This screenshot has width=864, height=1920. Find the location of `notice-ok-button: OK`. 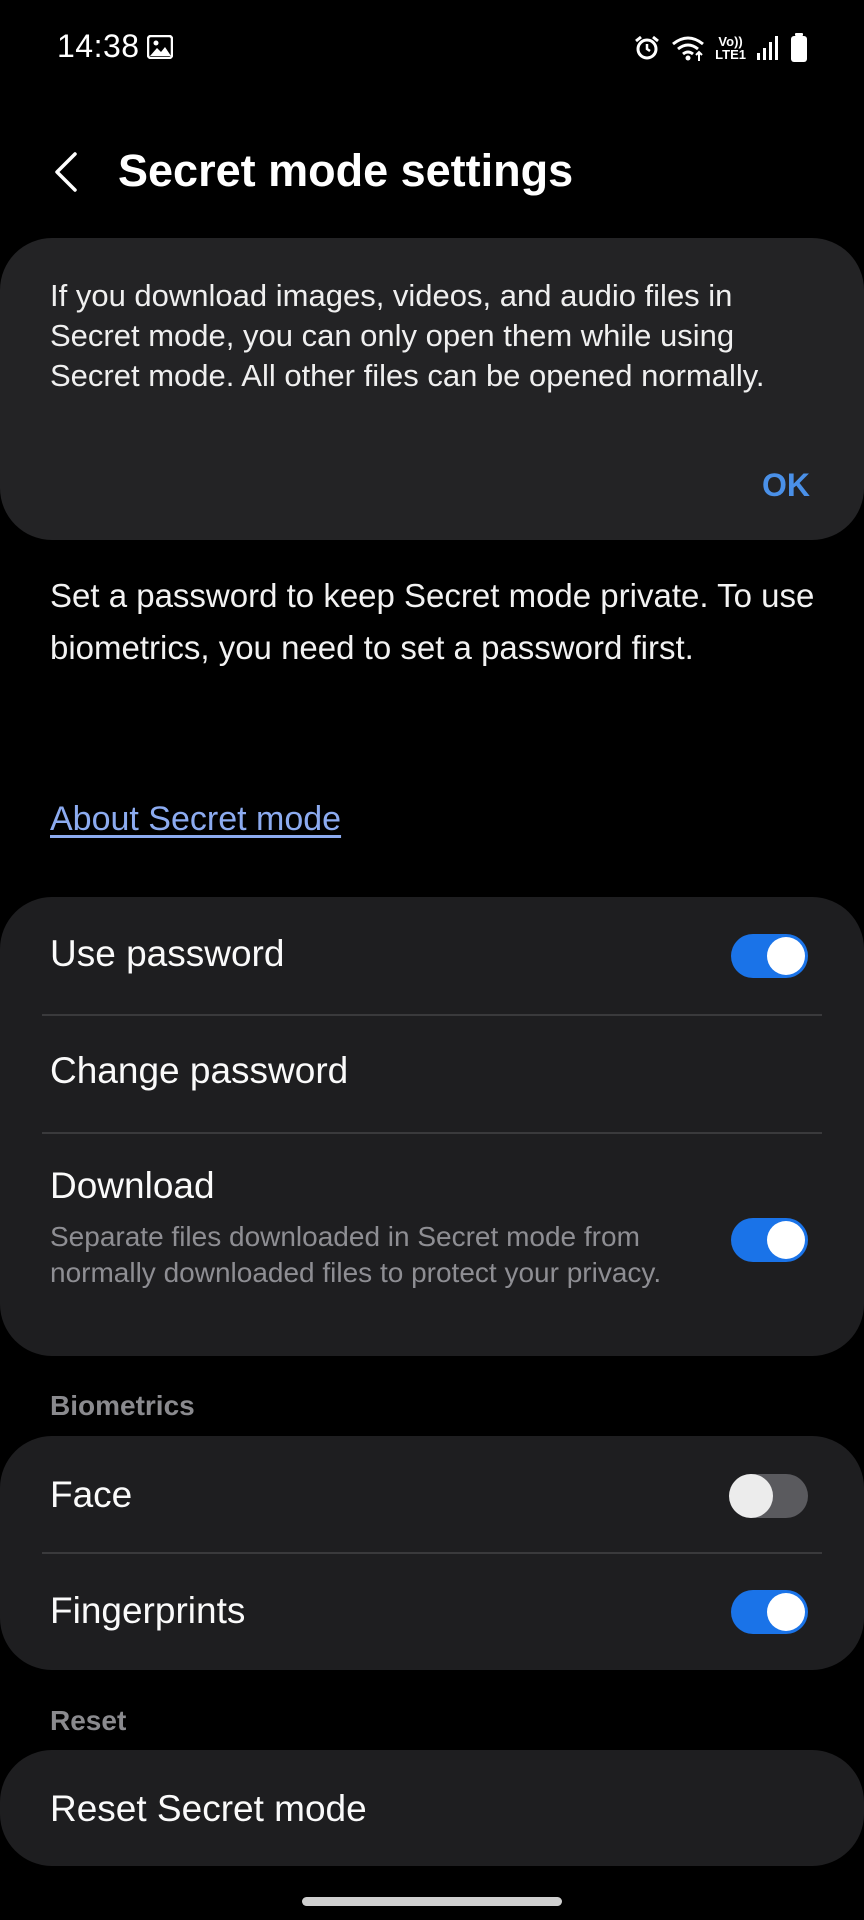

notice-ok-button: OK is located at coordinates (786, 485).